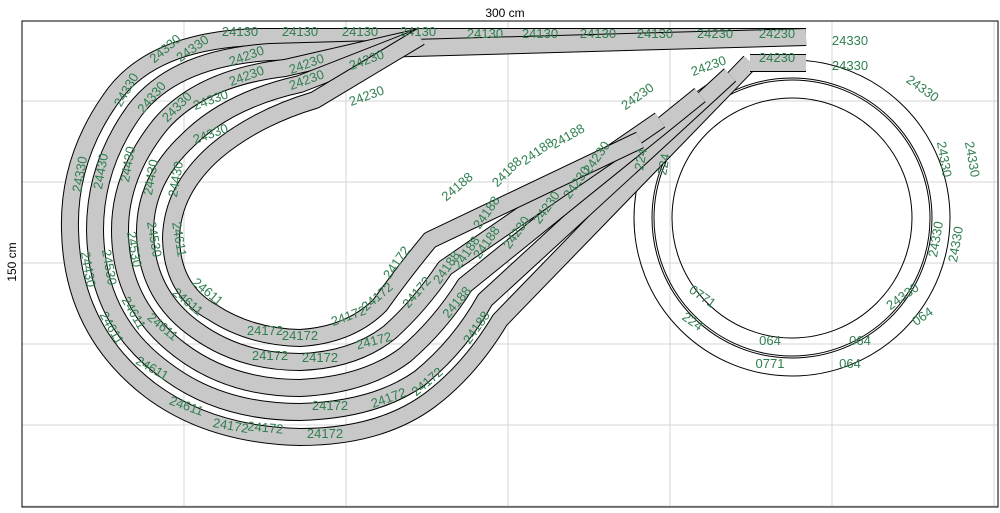 This screenshot has width=1000, height=513. Describe the element at coordinates (692, 321) in the screenshot. I see `piece-label: 224` at that location.